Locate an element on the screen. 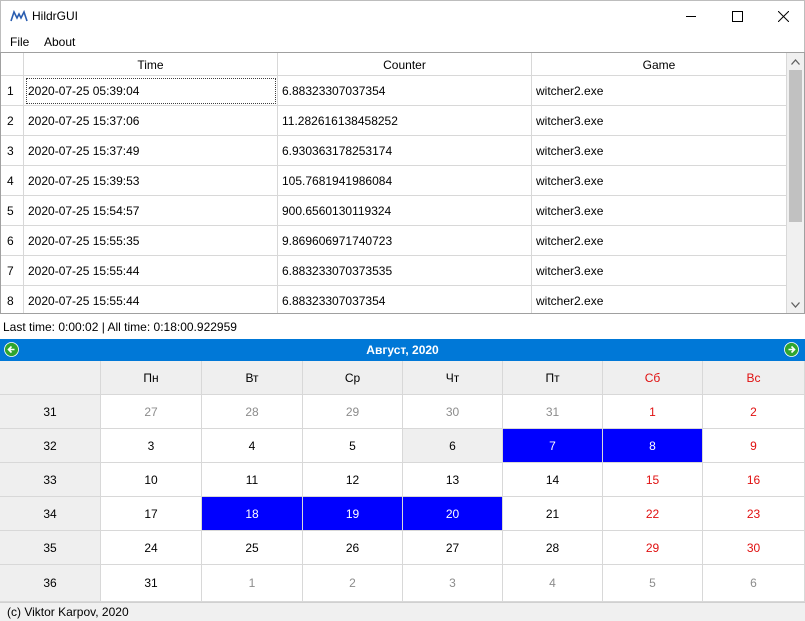  cell-counter: 9.869606971740723 is located at coordinates (405, 241).